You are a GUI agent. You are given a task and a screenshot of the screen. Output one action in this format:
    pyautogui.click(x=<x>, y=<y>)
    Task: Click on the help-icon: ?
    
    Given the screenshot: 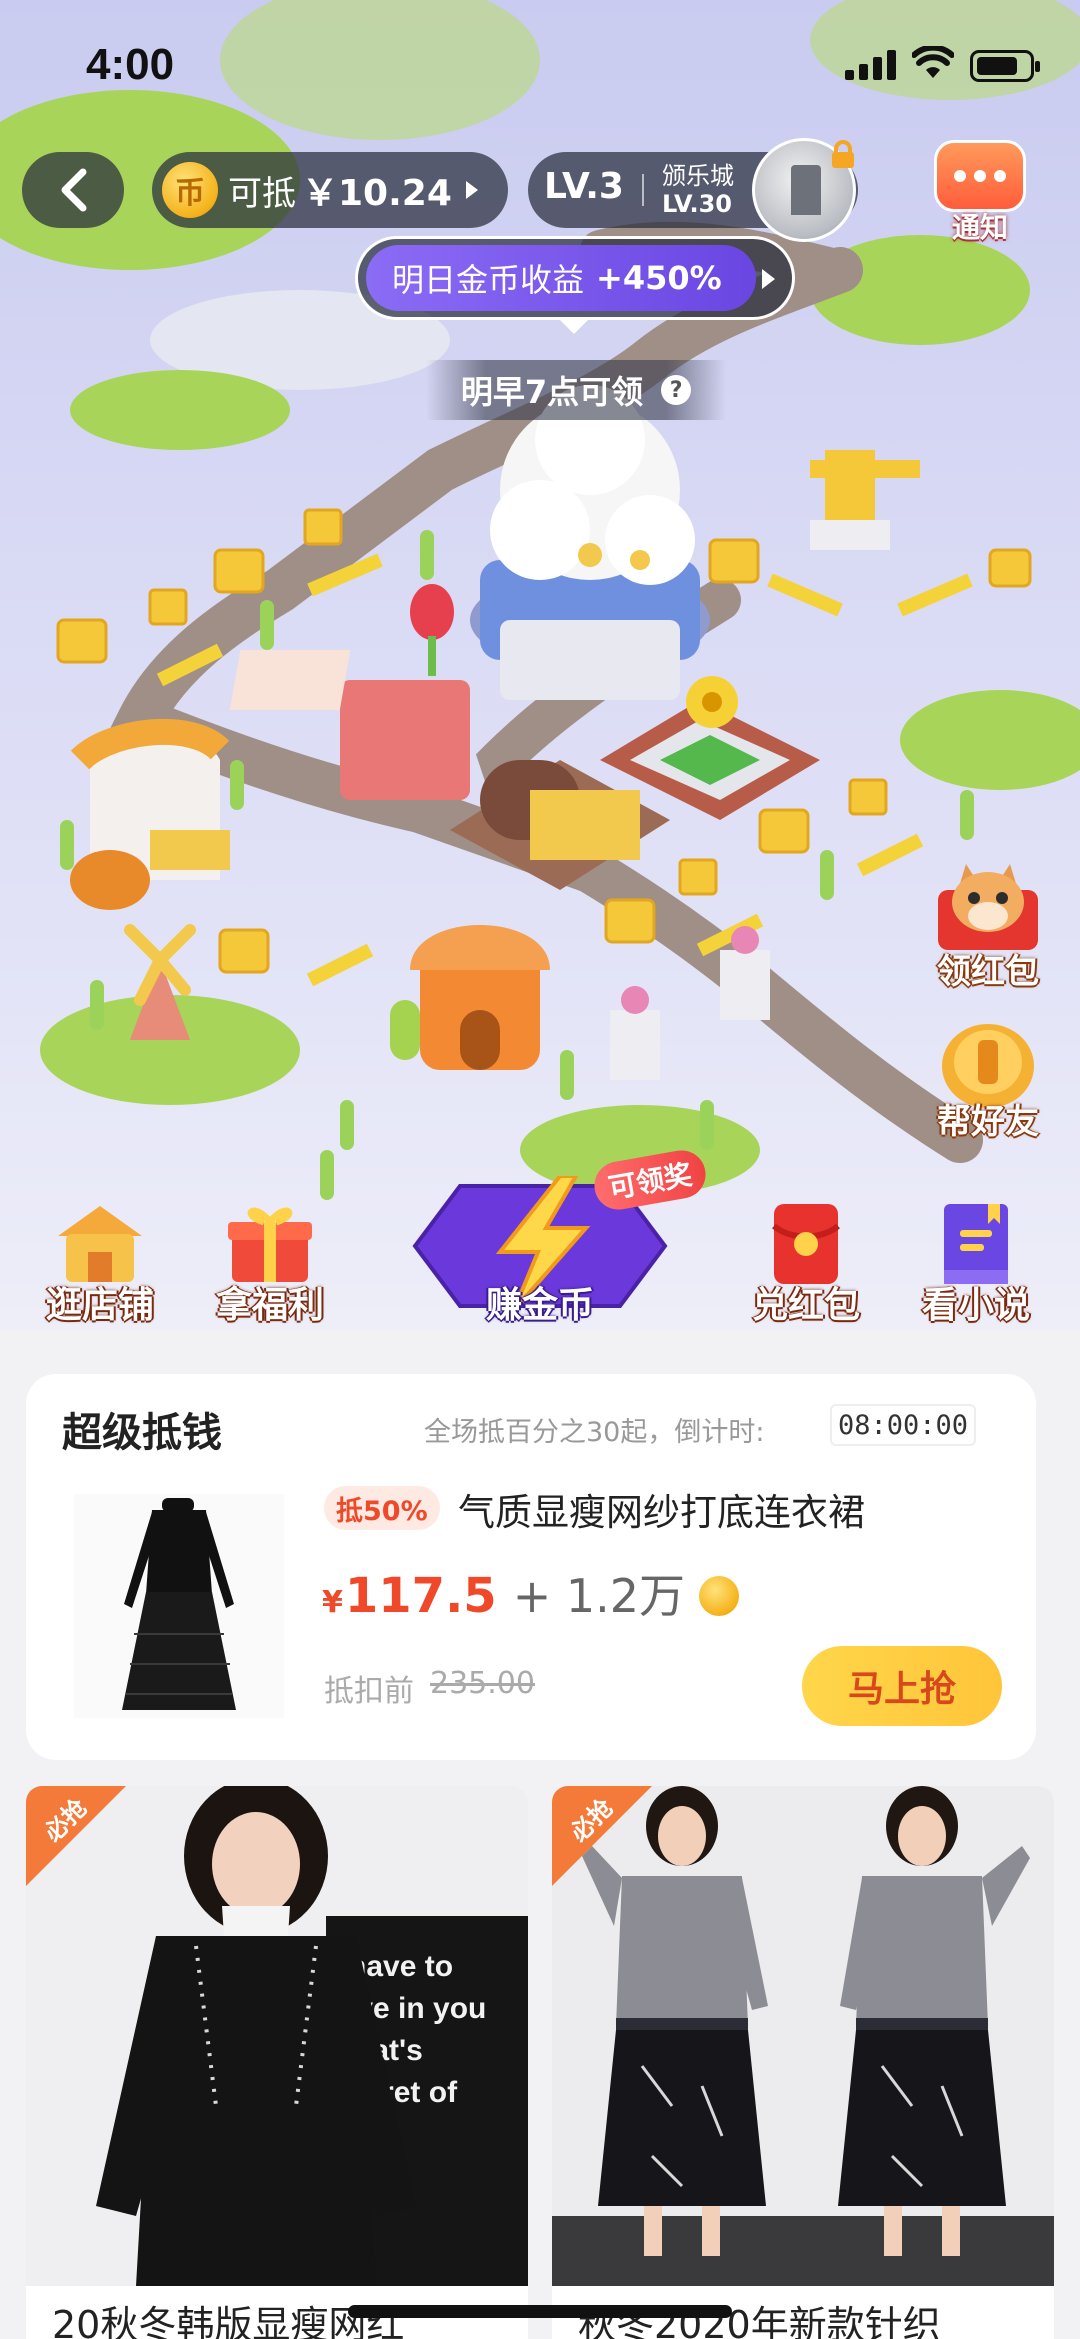 What is the action you would take?
    pyautogui.click(x=676, y=390)
    